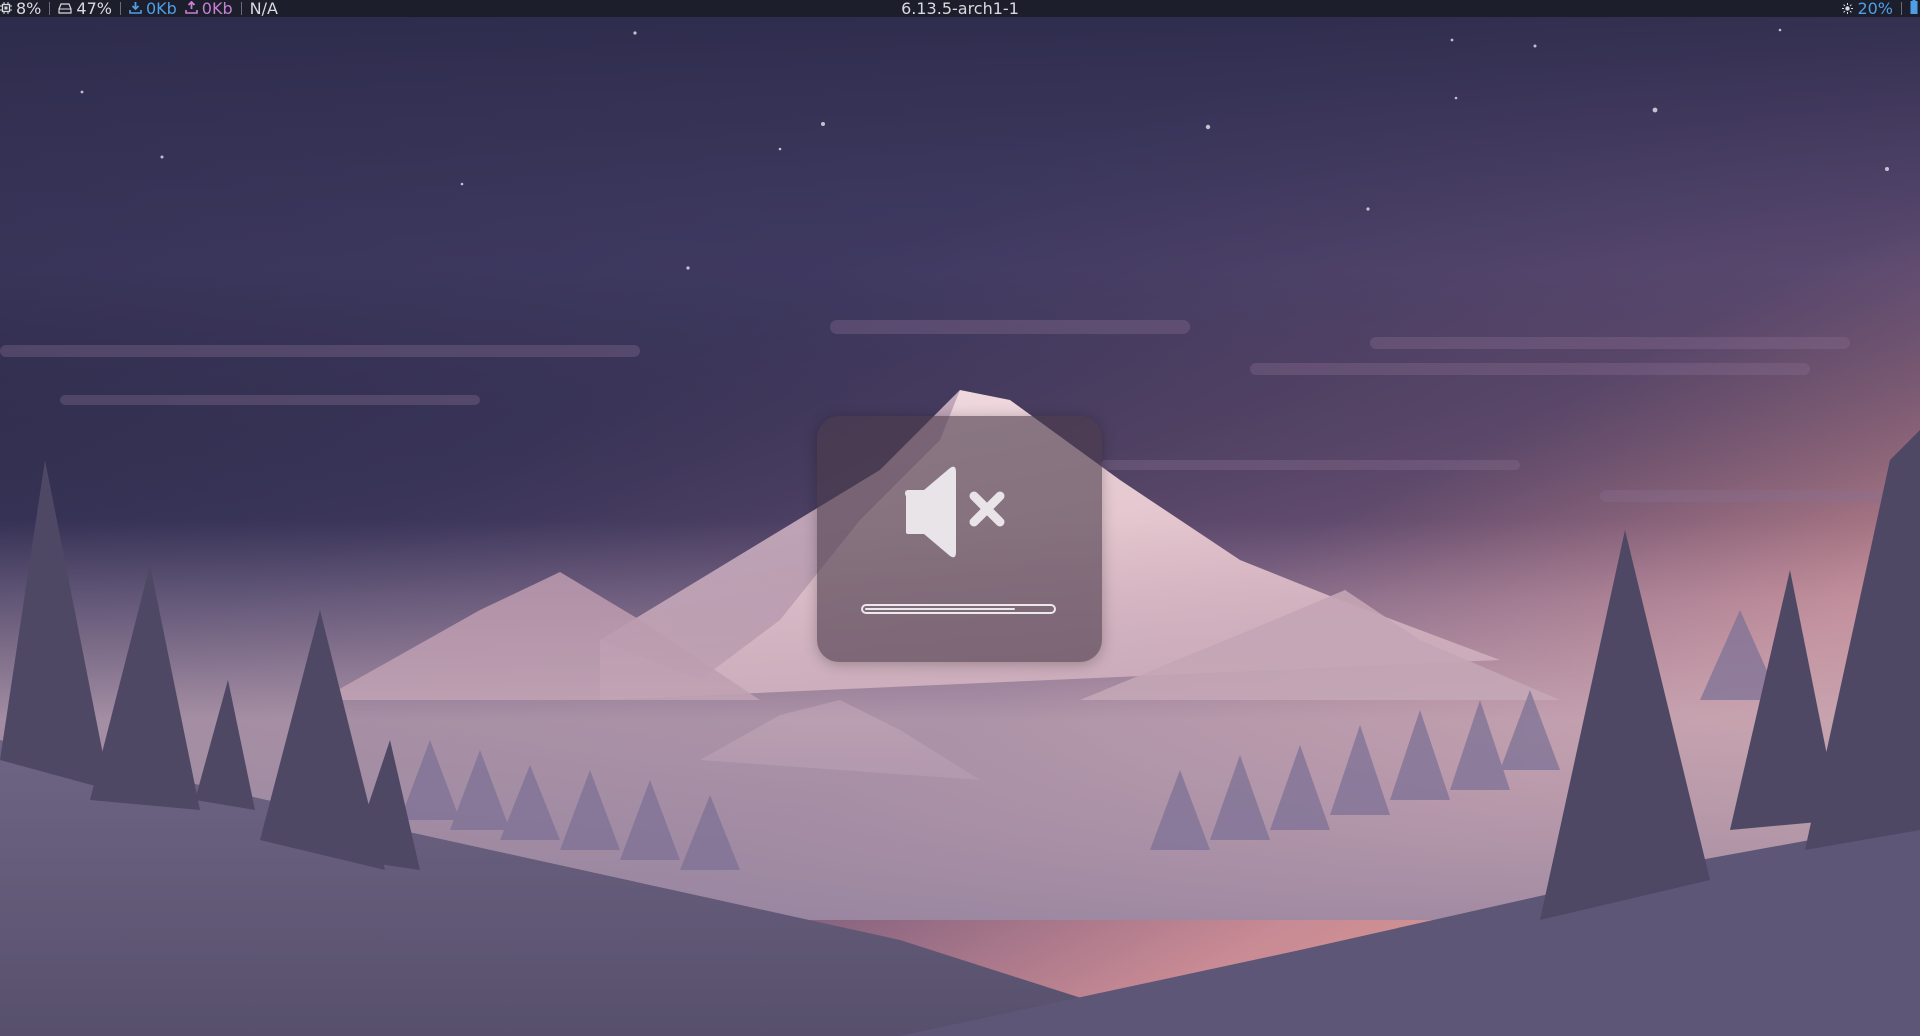 Image resolution: width=1920 pixels, height=1036 pixels. What do you see at coordinates (135, 8) in the screenshot?
I see `download-icon` at bounding box center [135, 8].